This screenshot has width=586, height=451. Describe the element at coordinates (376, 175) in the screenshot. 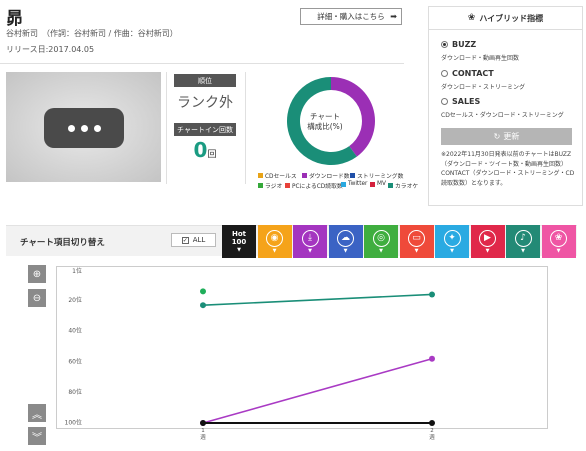

I see `legend-item: ストリーミング数` at that location.